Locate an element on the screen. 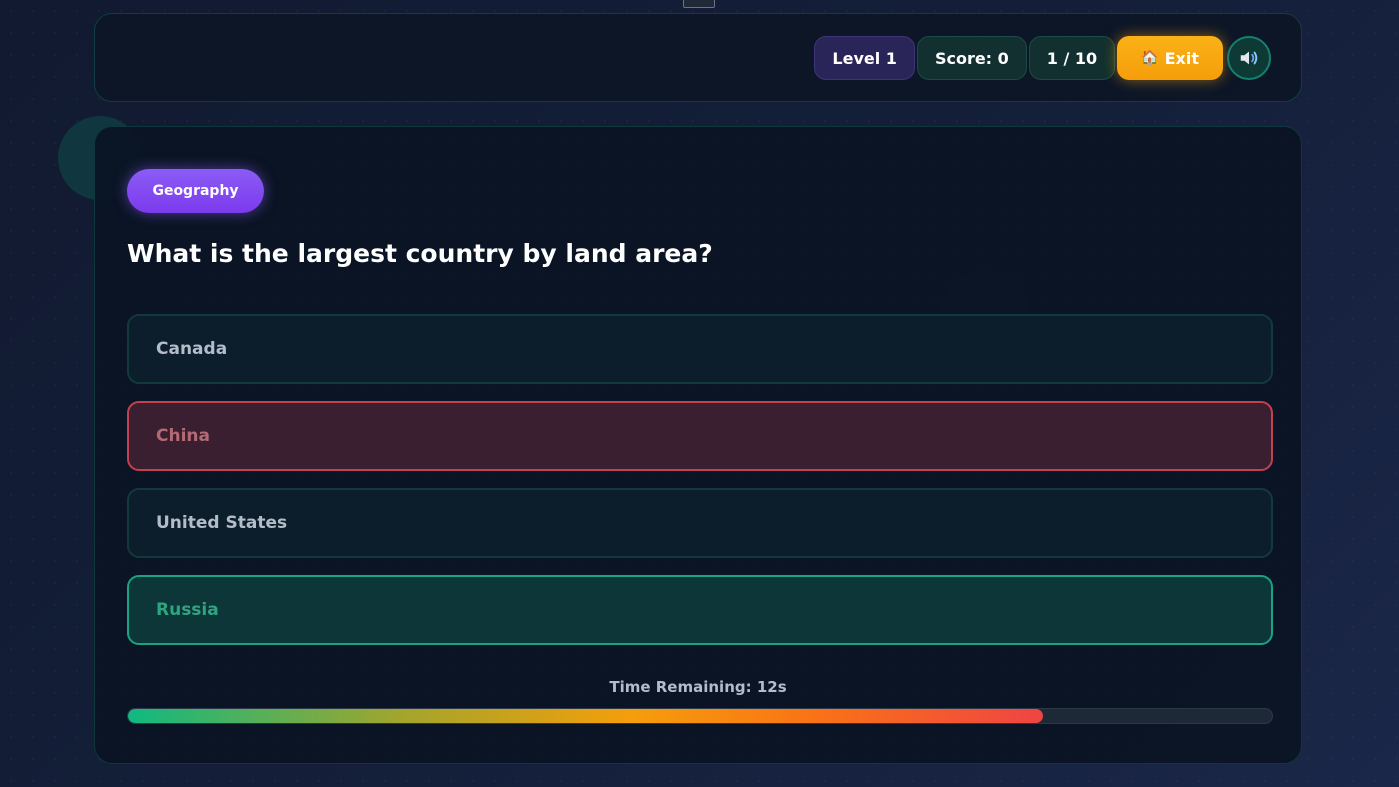 This screenshot has height=787, width=1399. speaker-icon is located at coordinates (1249, 58).